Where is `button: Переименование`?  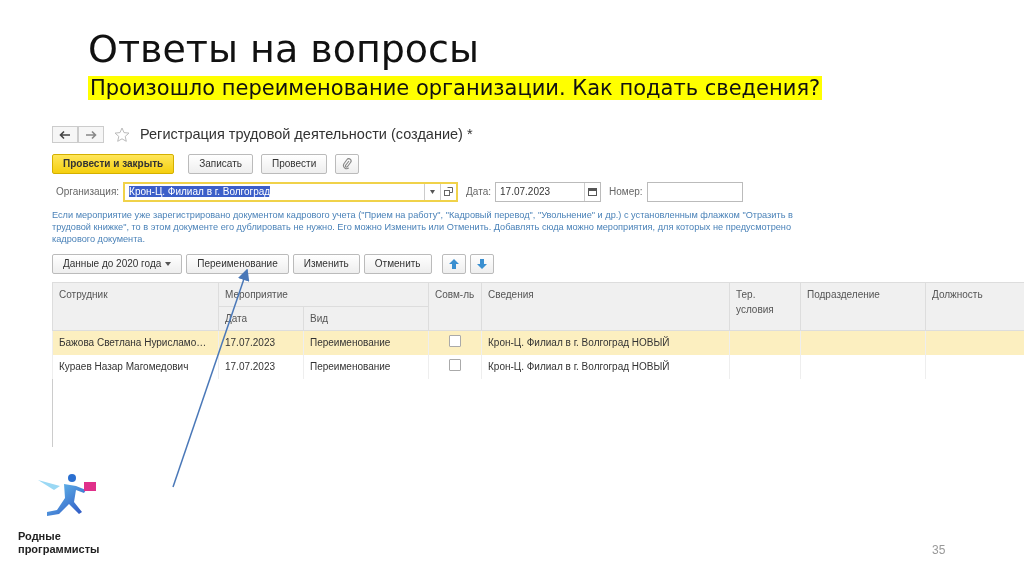
button: Переименование is located at coordinates (237, 263).